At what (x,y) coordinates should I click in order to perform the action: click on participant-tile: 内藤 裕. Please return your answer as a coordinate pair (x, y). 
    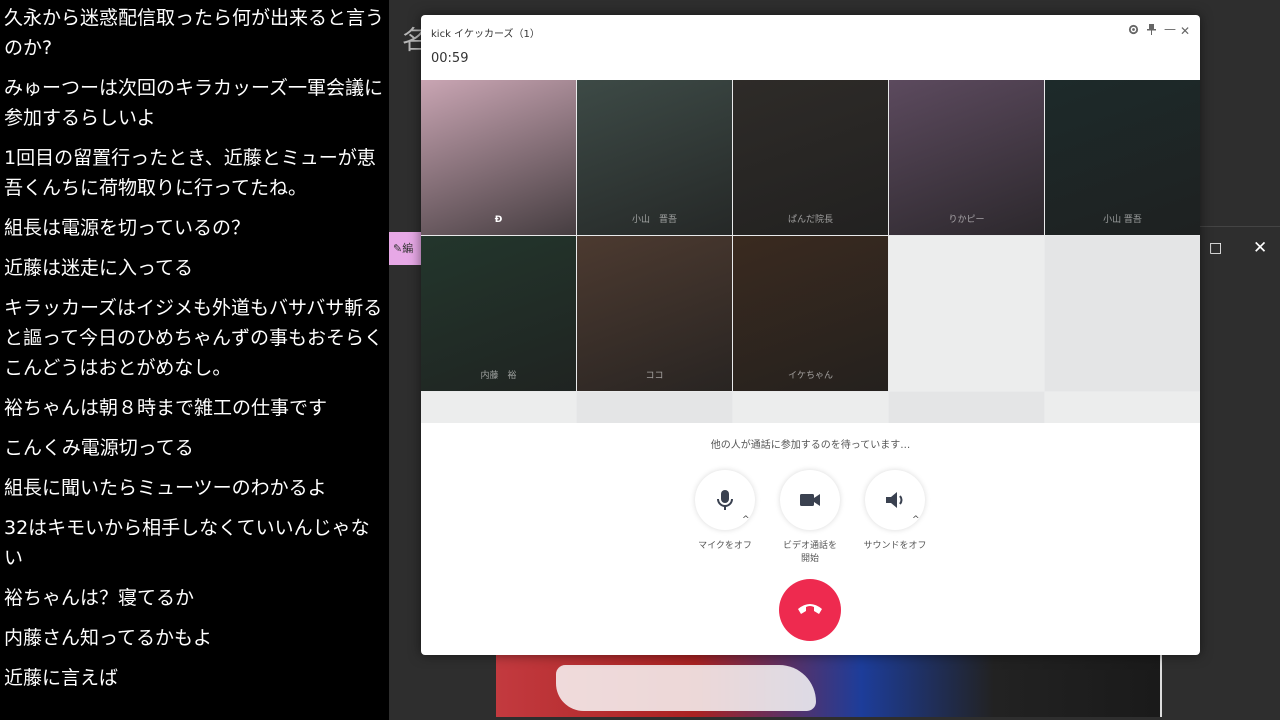
    Looking at the image, I should click on (498, 313).